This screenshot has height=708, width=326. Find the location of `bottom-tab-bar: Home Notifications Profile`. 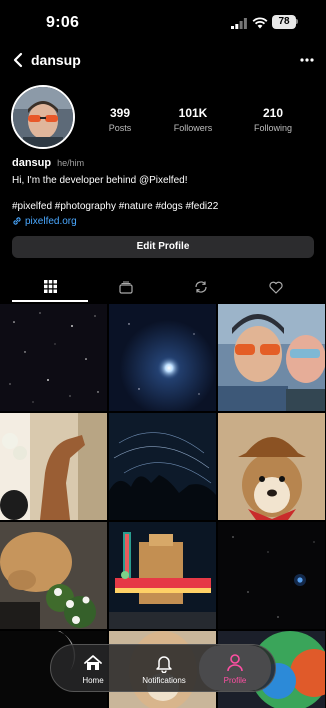

bottom-tab-bar: Home Notifications Profile is located at coordinates (163, 668).